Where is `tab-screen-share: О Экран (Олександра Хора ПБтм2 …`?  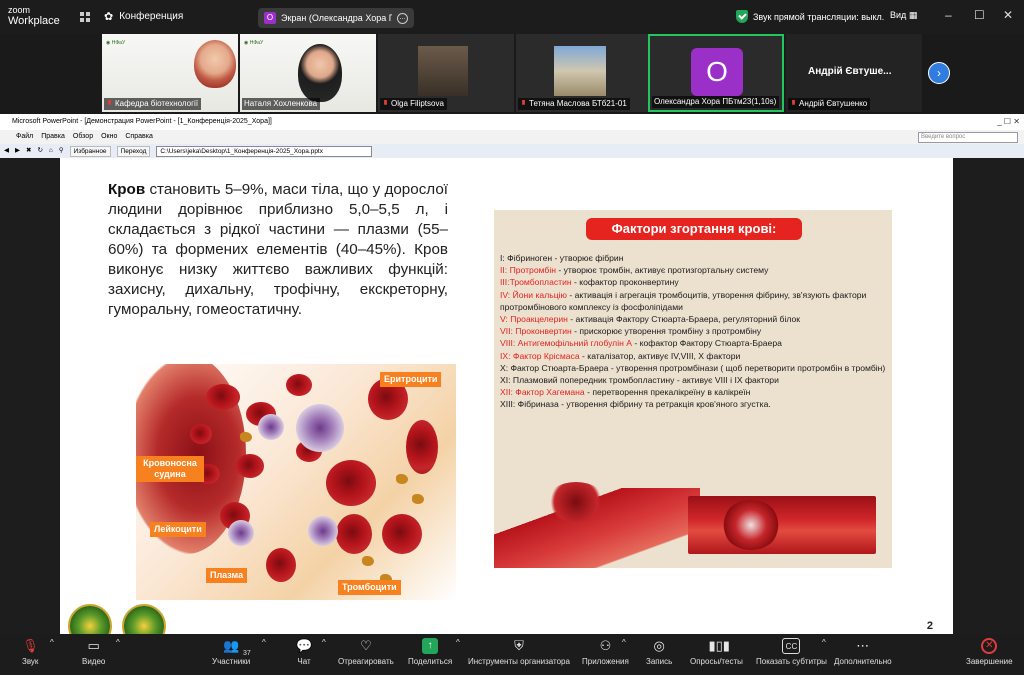 tab-screen-share: О Экран (Олександра Хора ПБтм2 … is located at coordinates (336, 18).